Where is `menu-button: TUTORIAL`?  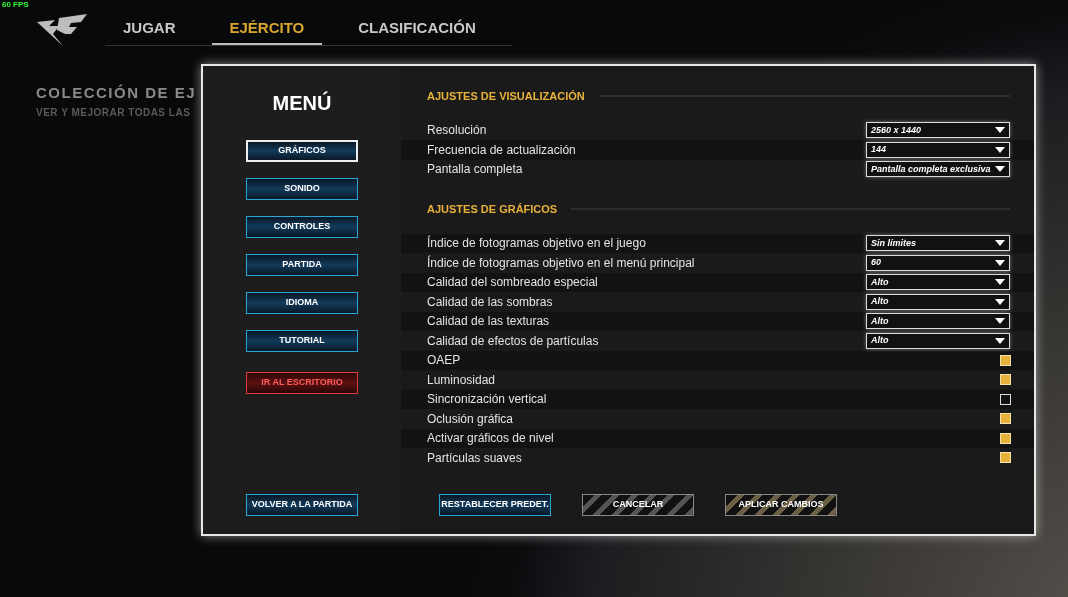 menu-button: TUTORIAL is located at coordinates (302, 341).